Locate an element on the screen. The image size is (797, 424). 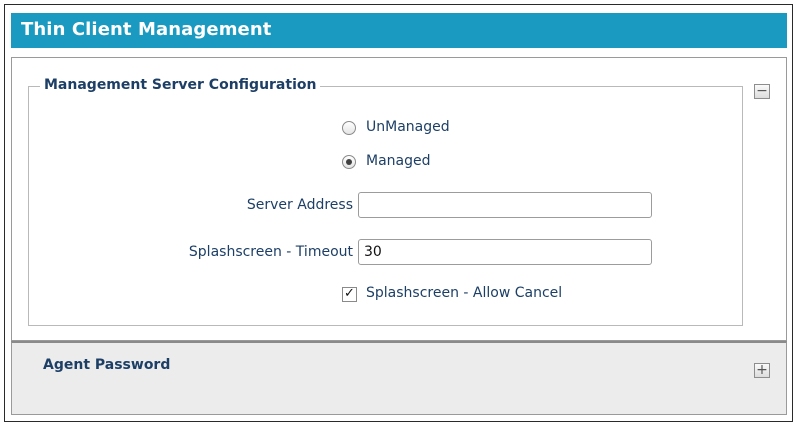
server-address-input is located at coordinates (505, 205).